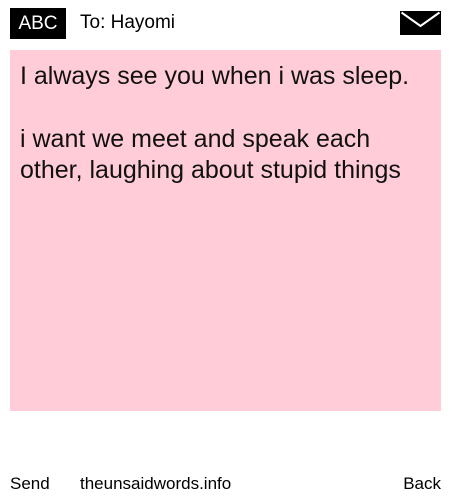 This screenshot has height=500, width=450. What do you see at coordinates (38, 23) in the screenshot?
I see `abc-badge: ABC` at bounding box center [38, 23].